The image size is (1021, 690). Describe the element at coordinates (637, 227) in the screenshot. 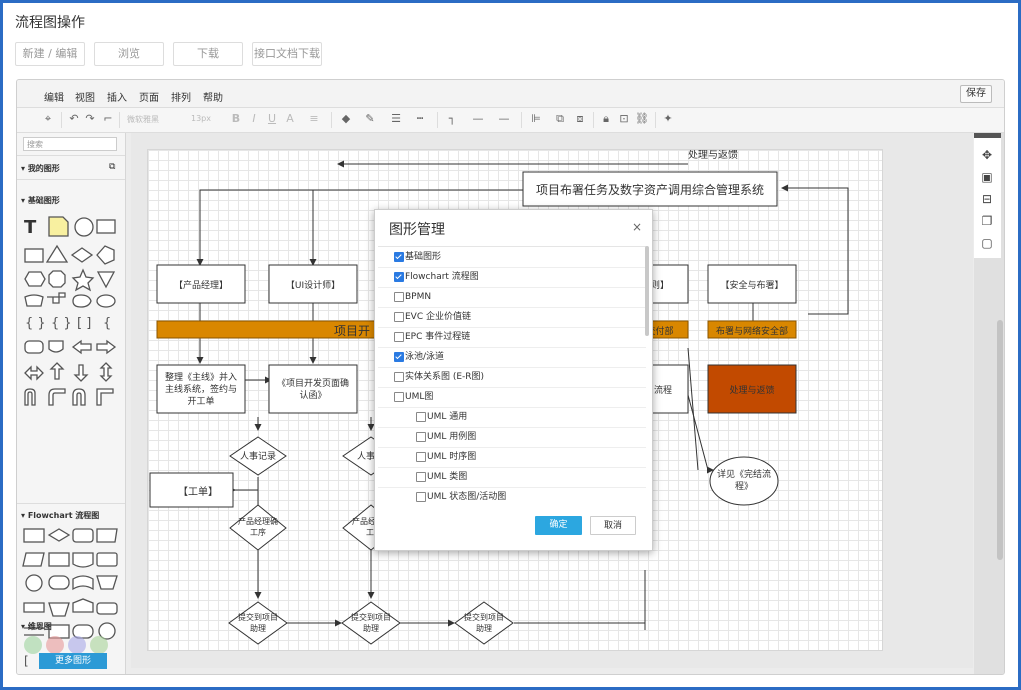

I see `close-icon: ×` at that location.